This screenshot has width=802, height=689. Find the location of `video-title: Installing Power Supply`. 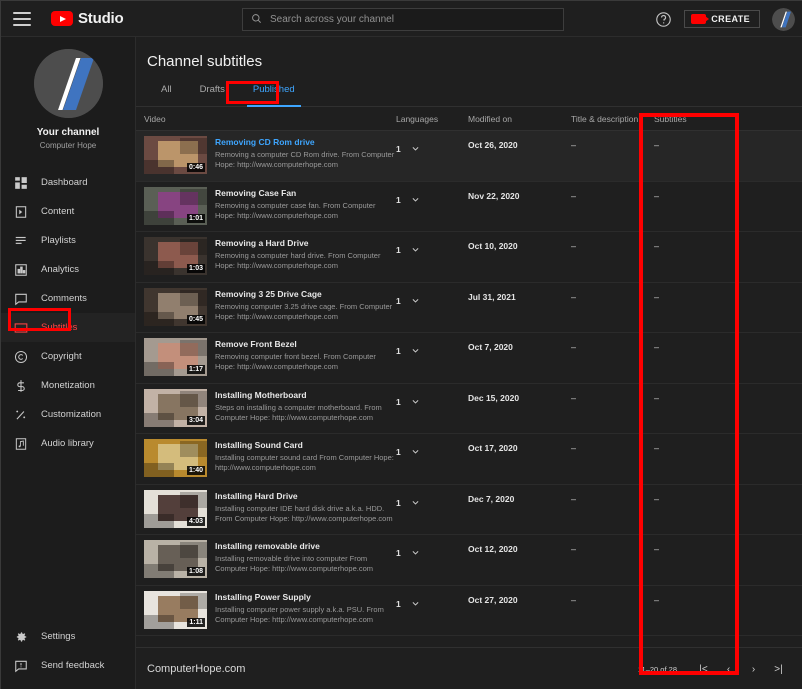

video-title: Installing Power Supply is located at coordinates (305, 597).